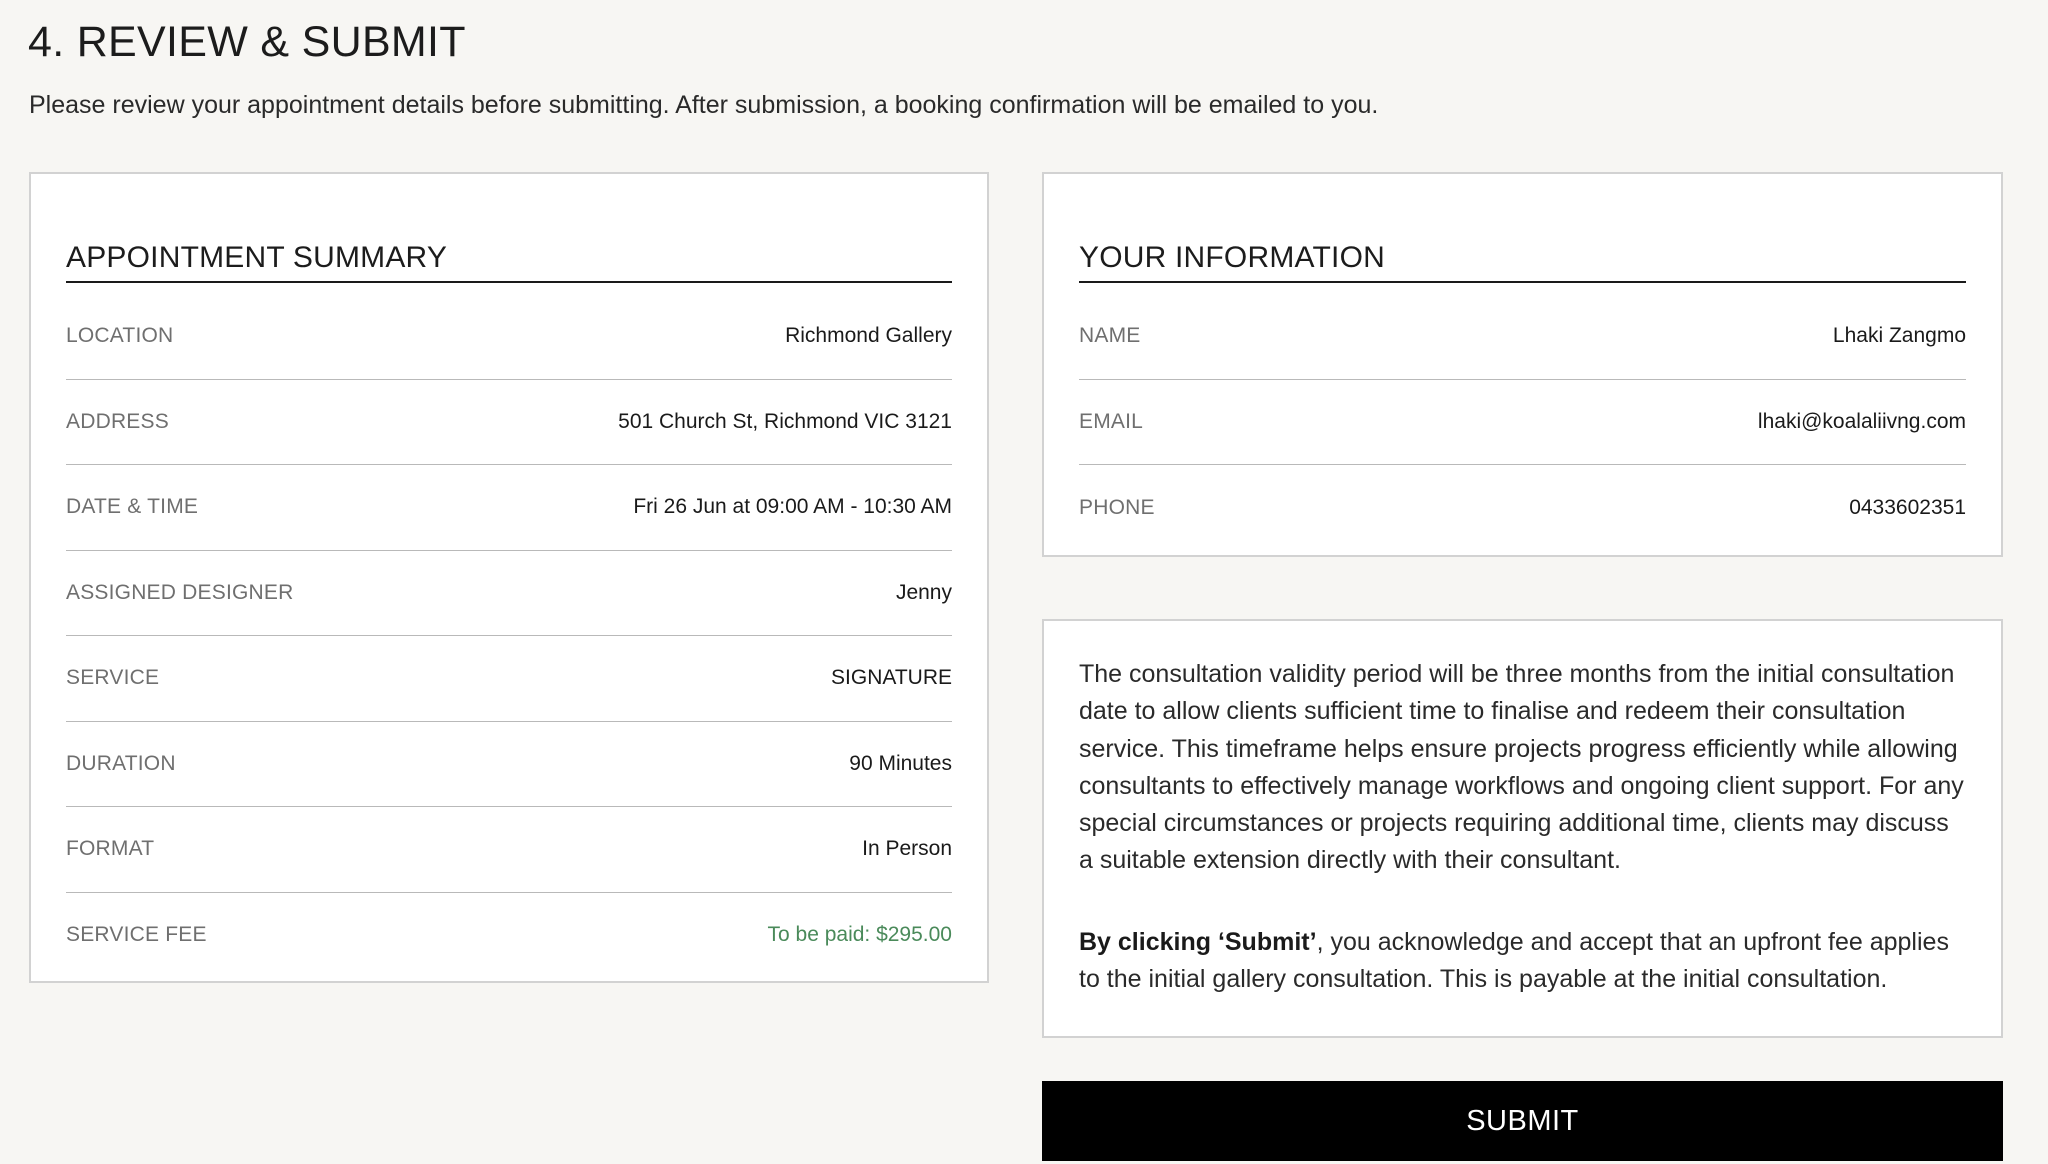  What do you see at coordinates (1522, 337) in the screenshot?
I see `info-row-name: NAME Lhaki Zangmo` at bounding box center [1522, 337].